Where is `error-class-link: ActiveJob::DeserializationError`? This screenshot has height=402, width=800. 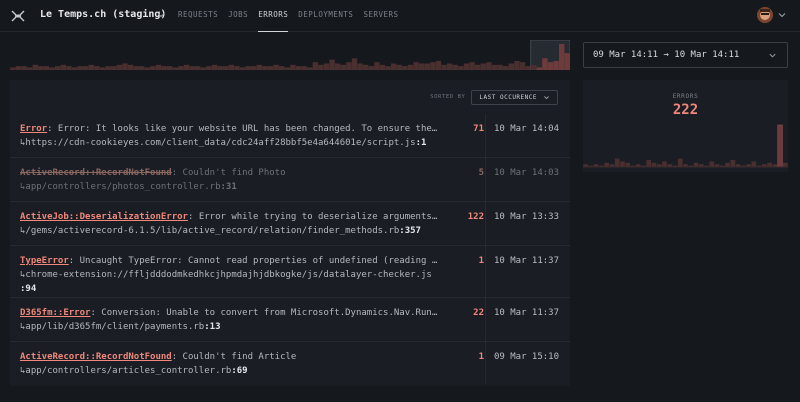 error-class-link: ActiveJob::DeserializationError is located at coordinates (104, 217).